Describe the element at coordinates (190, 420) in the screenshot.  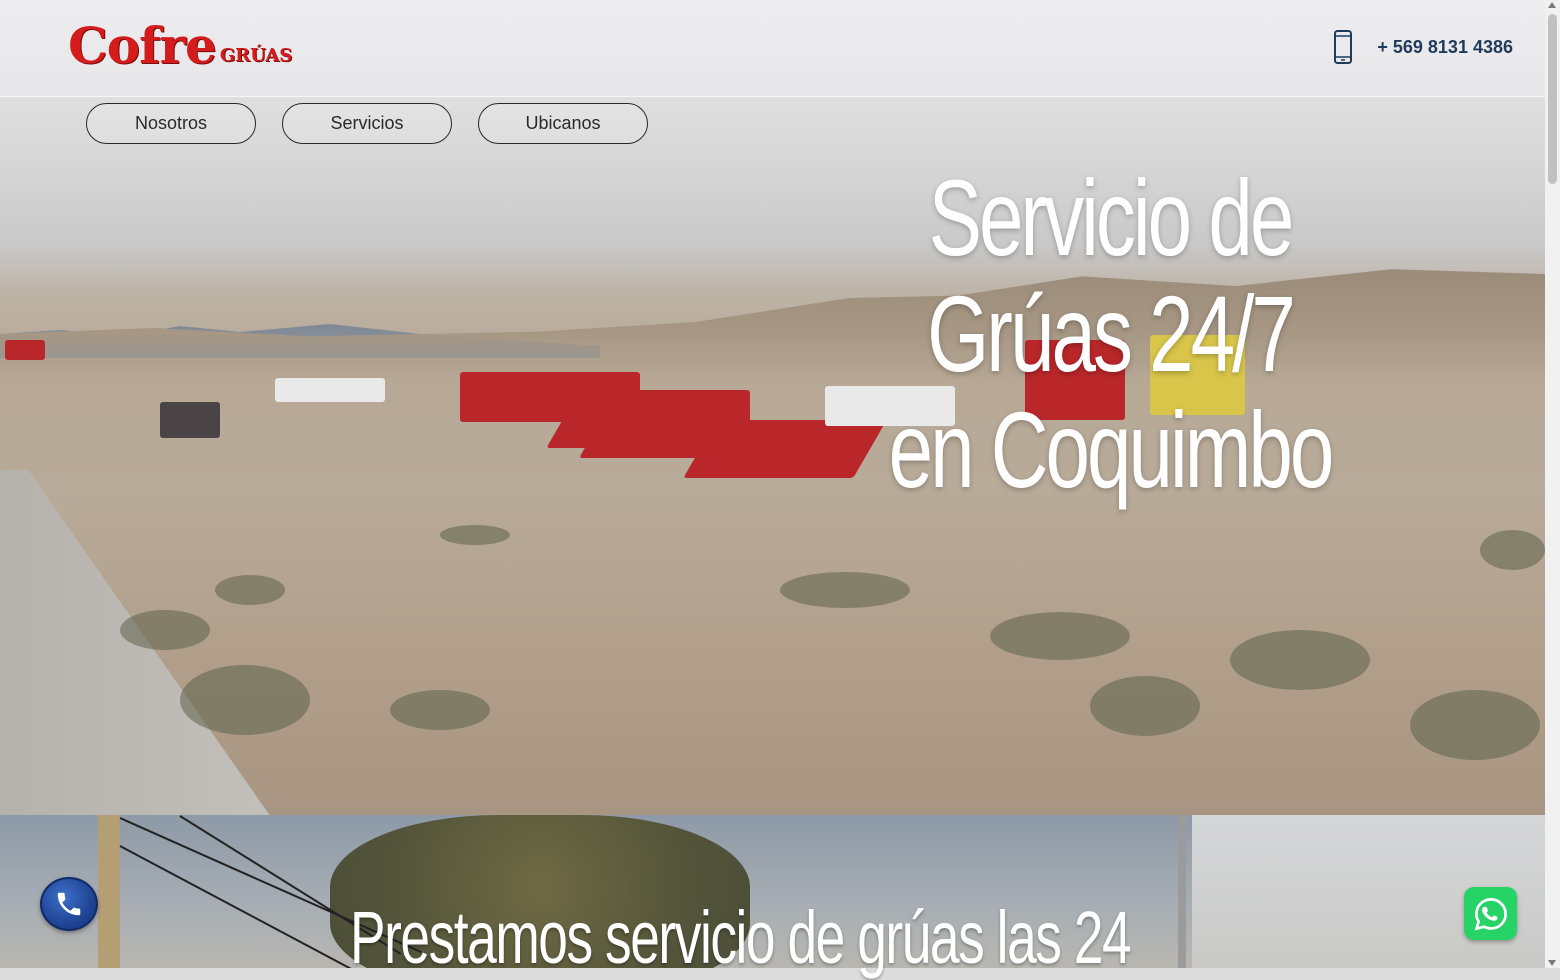
I see `trailer` at that location.